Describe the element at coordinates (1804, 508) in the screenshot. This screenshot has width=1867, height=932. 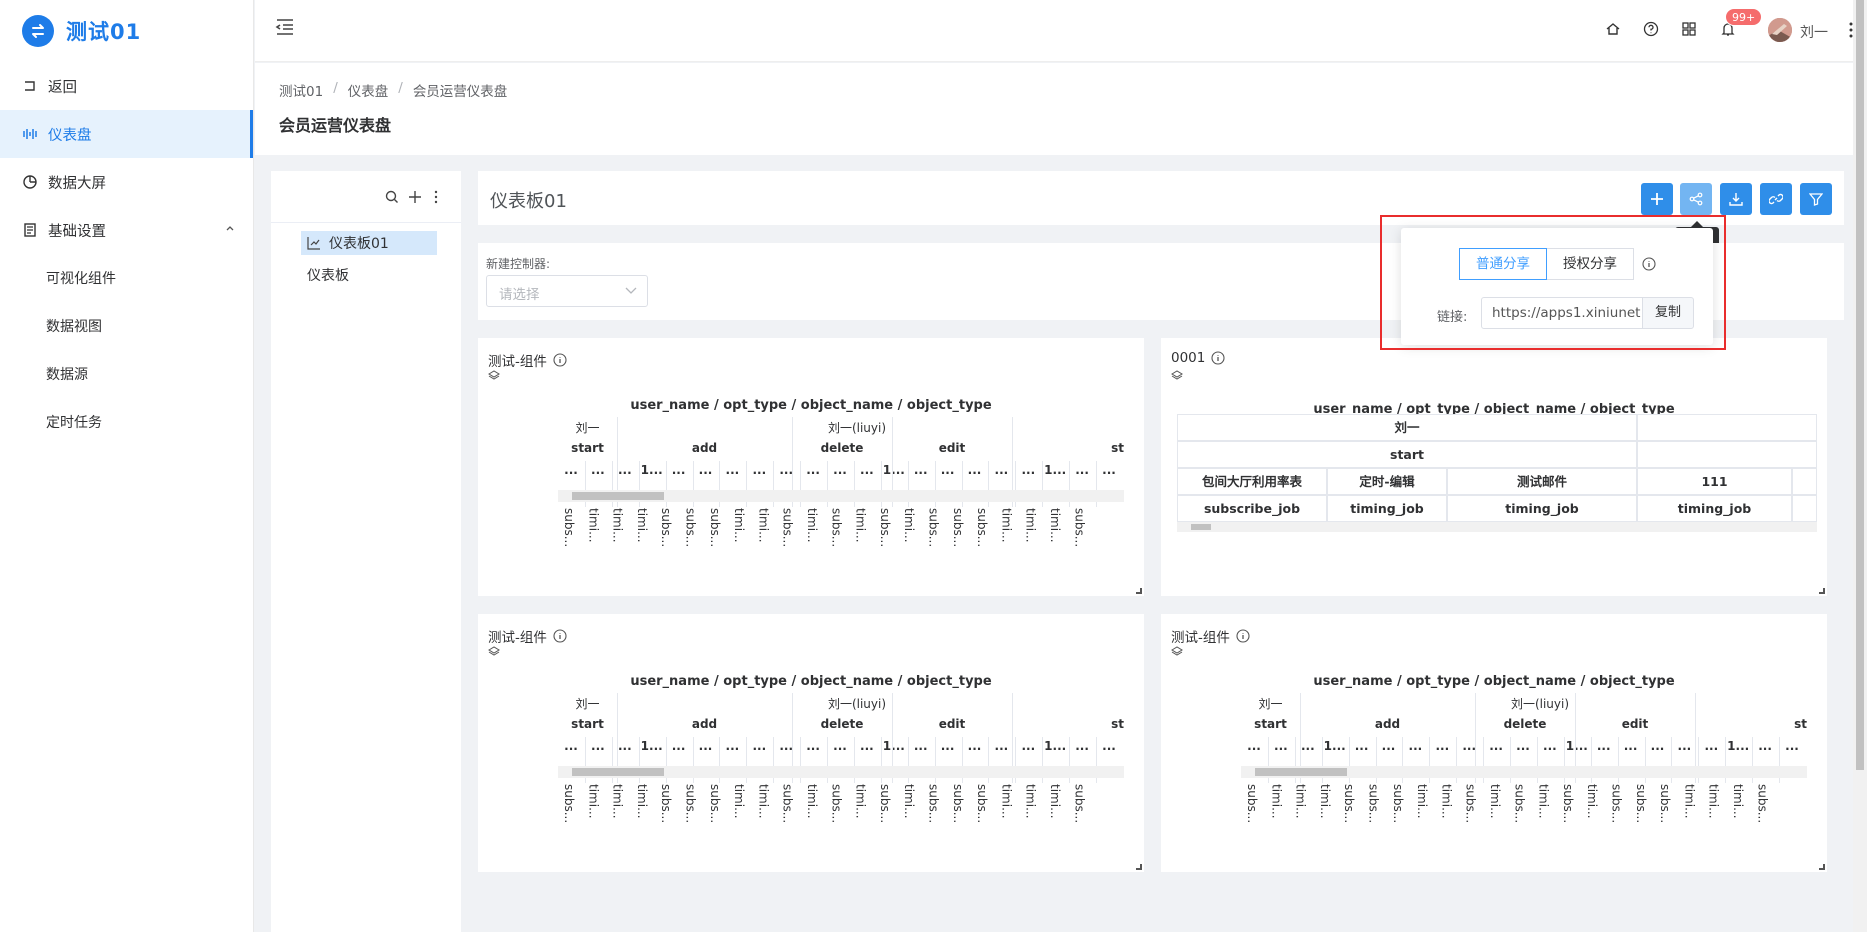
I see `grid-cell` at that location.